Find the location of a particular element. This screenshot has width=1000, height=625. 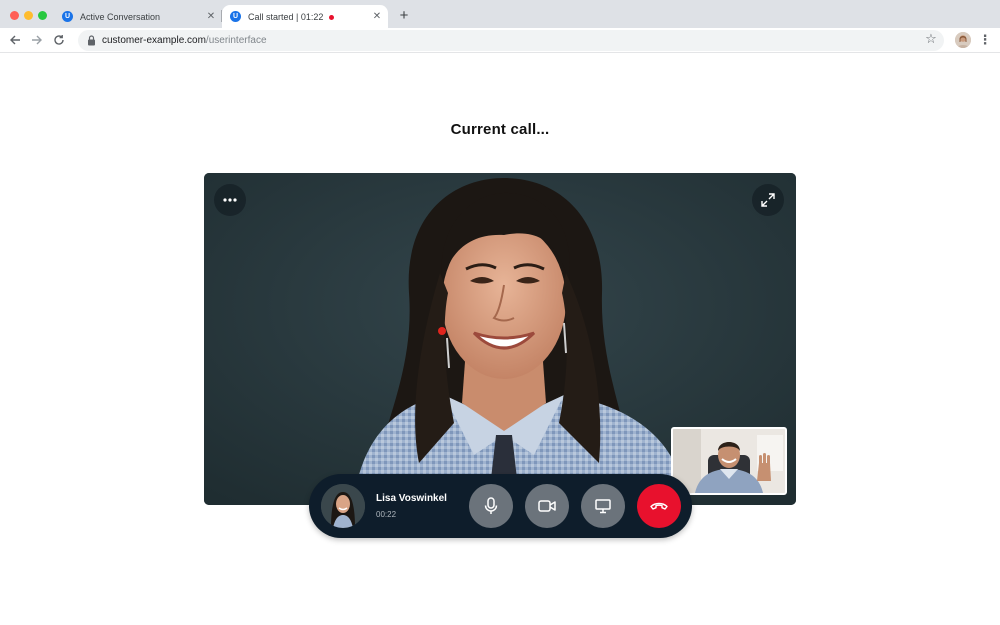

browser-toolbar: customer-example.com/userinterface ☆ ⋮ is located at coordinates (500, 40).